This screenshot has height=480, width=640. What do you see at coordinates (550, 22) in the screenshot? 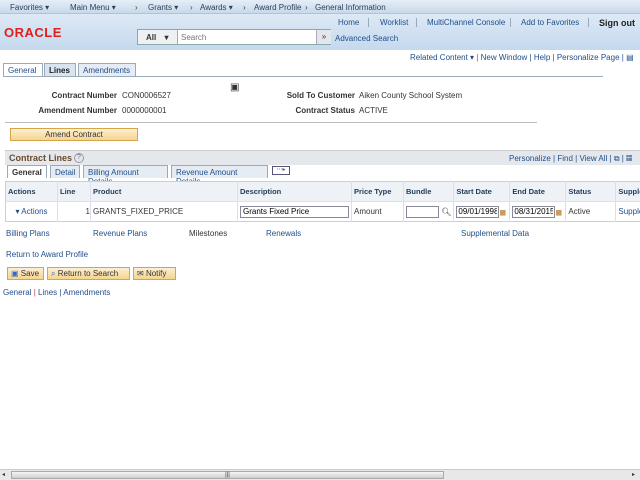
I see `add-to-favorites-link: Add to Favorites` at bounding box center [550, 22].